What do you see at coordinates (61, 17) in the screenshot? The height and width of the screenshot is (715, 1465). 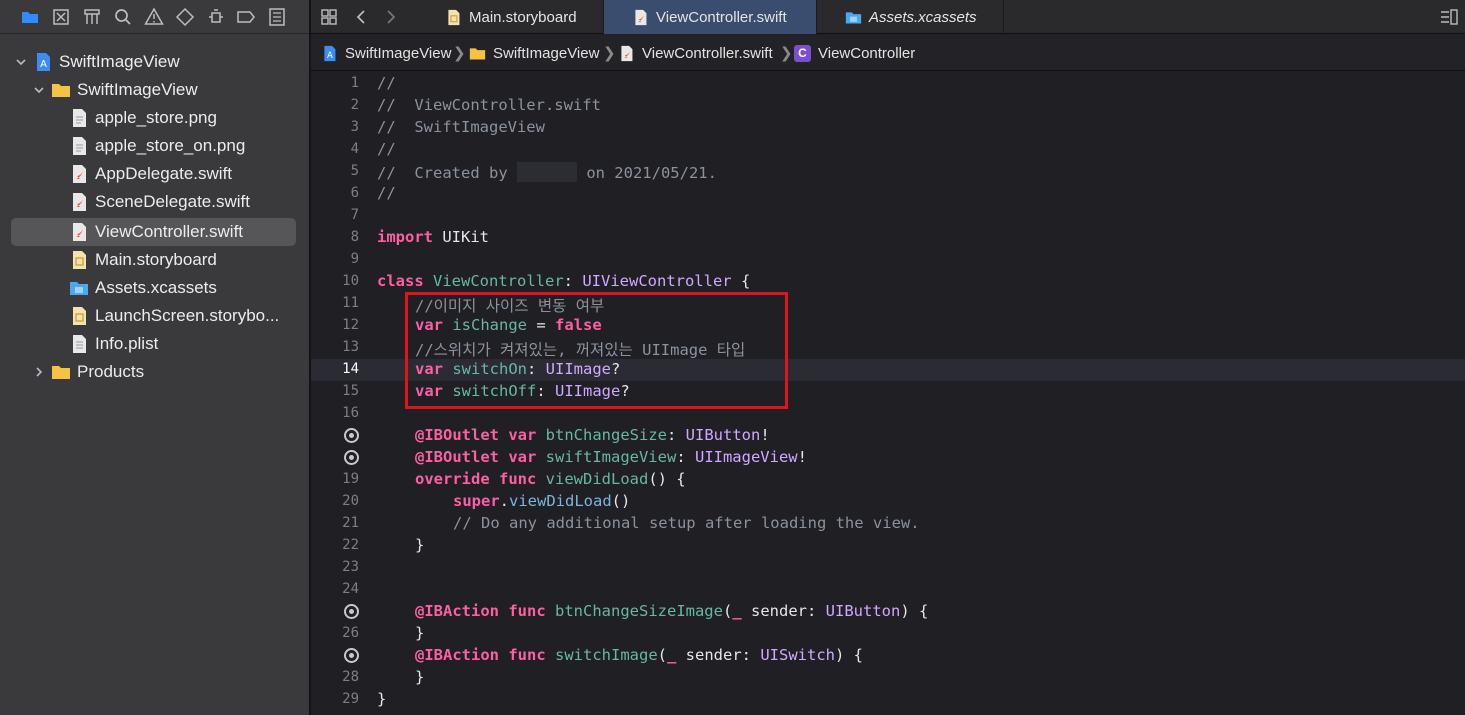 I see `source-control-icon` at bounding box center [61, 17].